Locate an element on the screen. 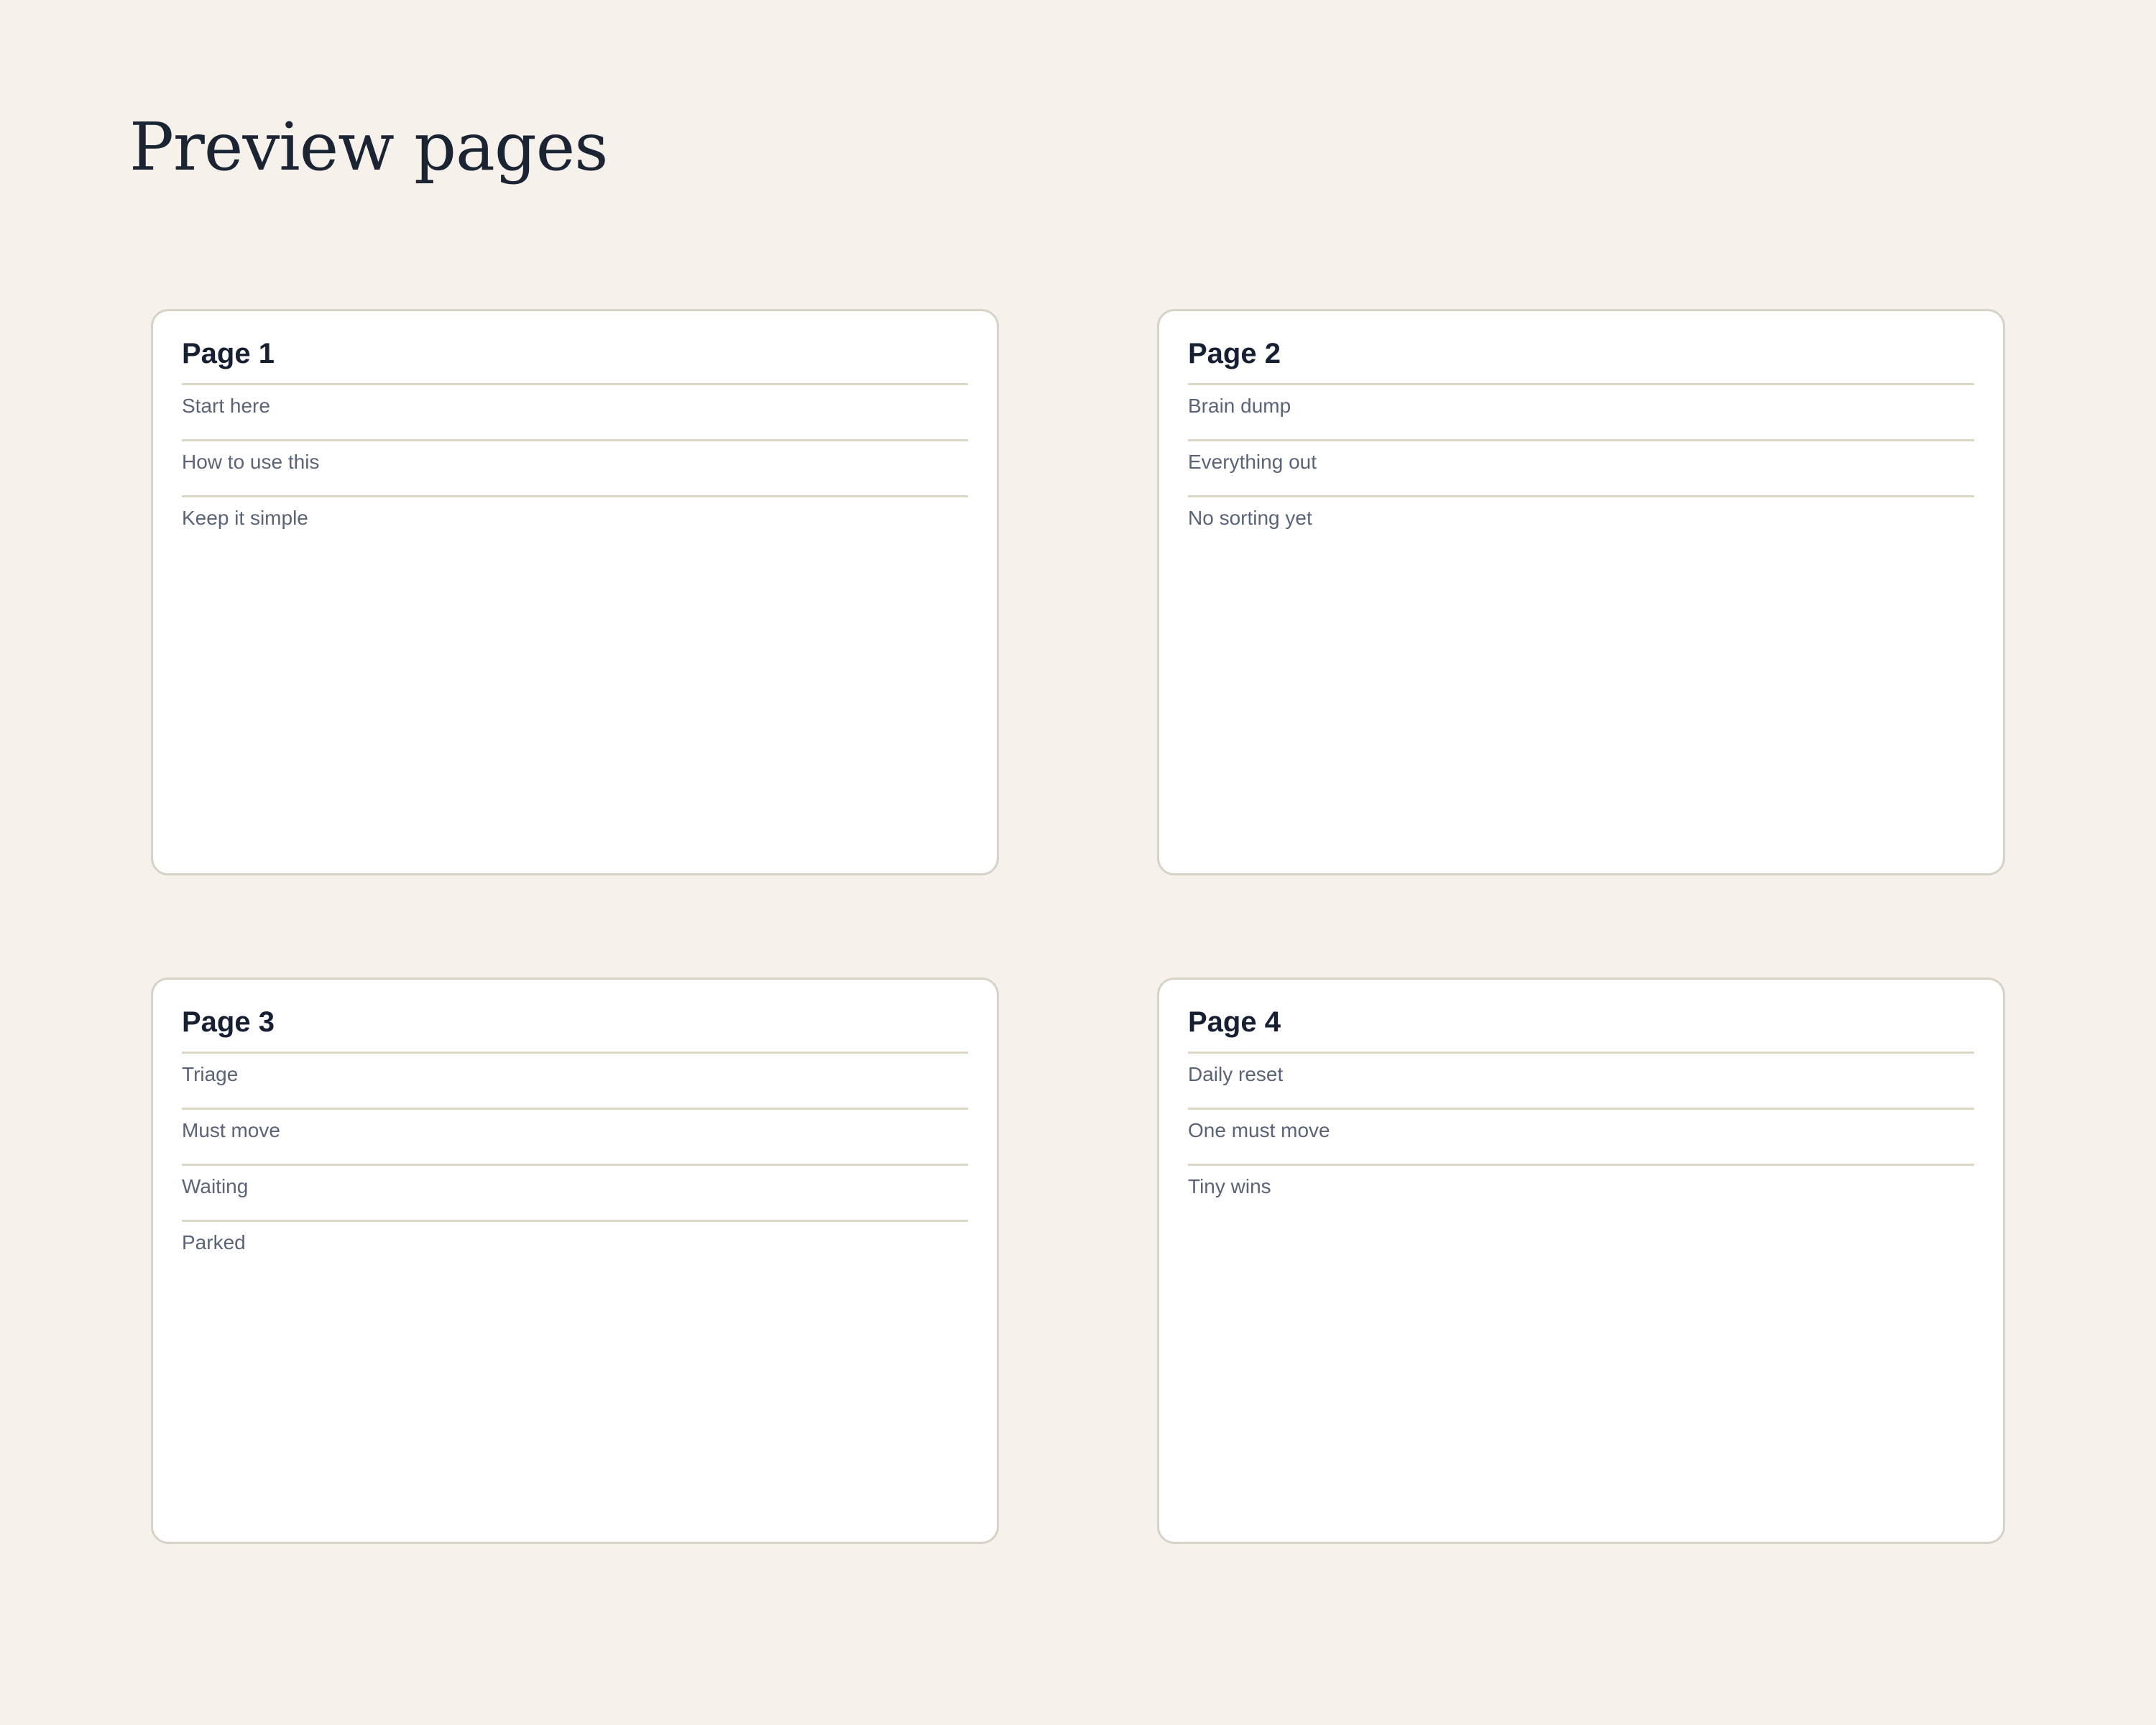 The image size is (2156, 1725). list-item: Daily reset is located at coordinates (1581, 1080).